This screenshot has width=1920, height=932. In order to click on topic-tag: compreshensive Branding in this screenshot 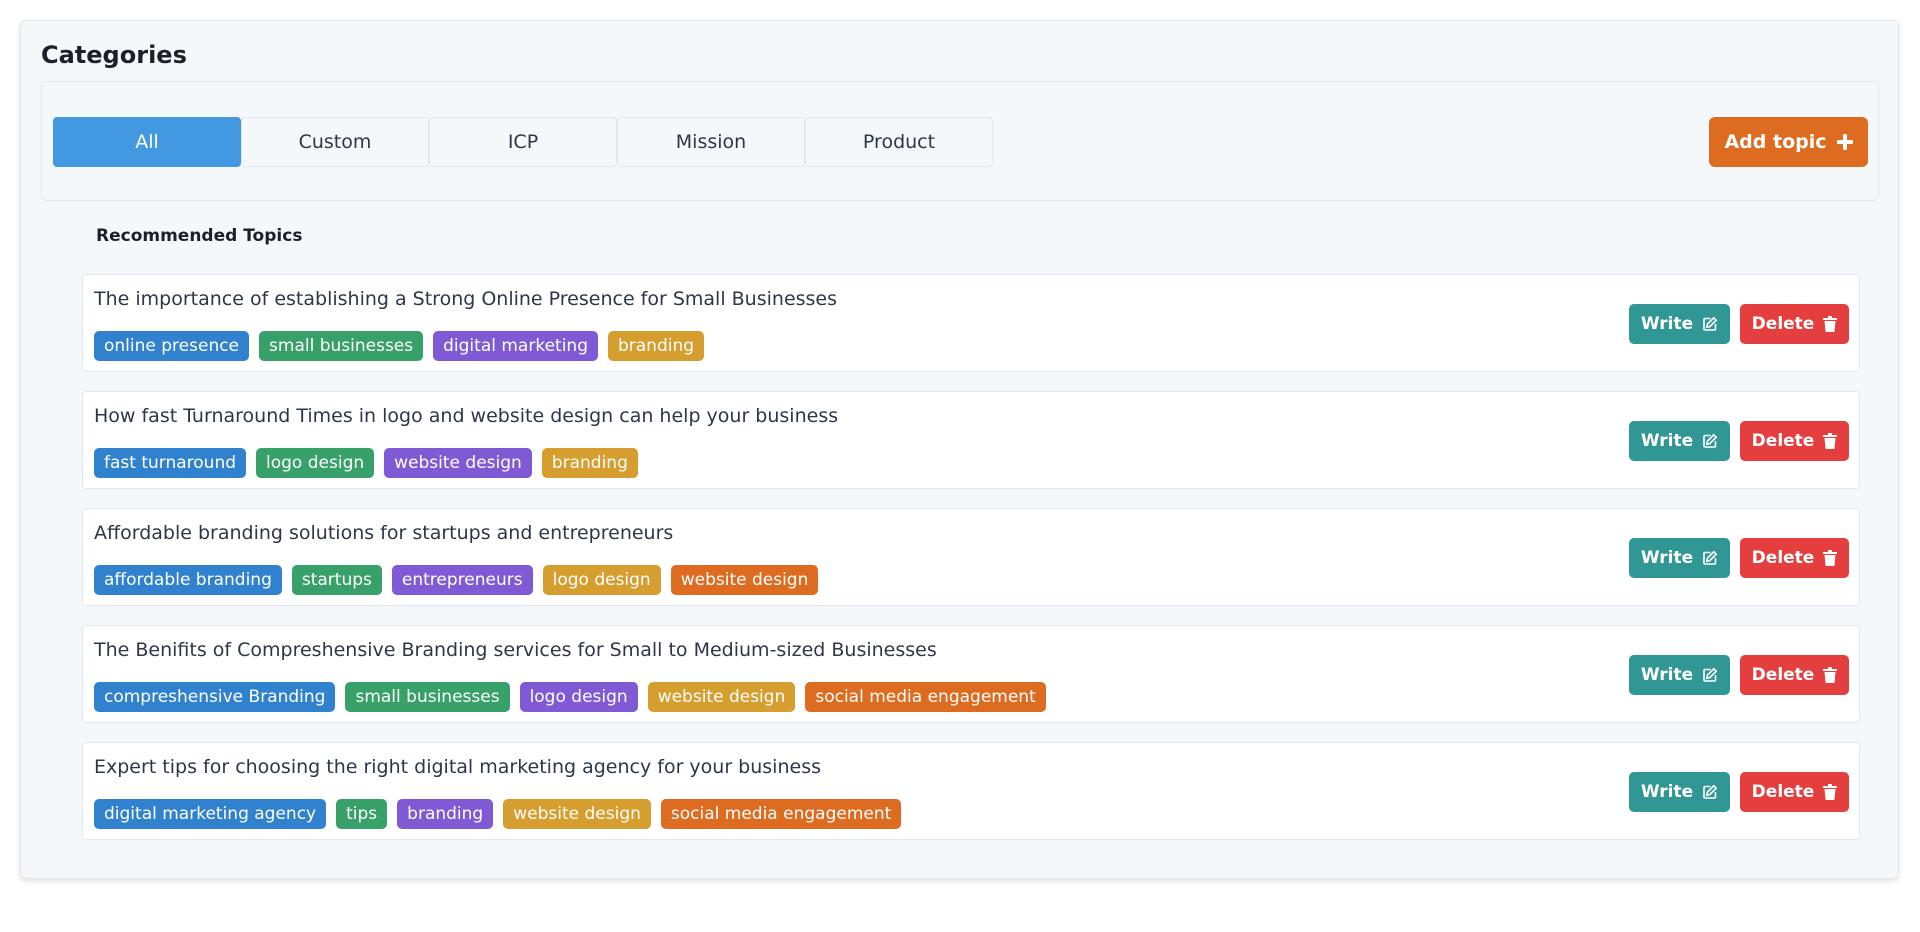, I will do `click(215, 697)`.